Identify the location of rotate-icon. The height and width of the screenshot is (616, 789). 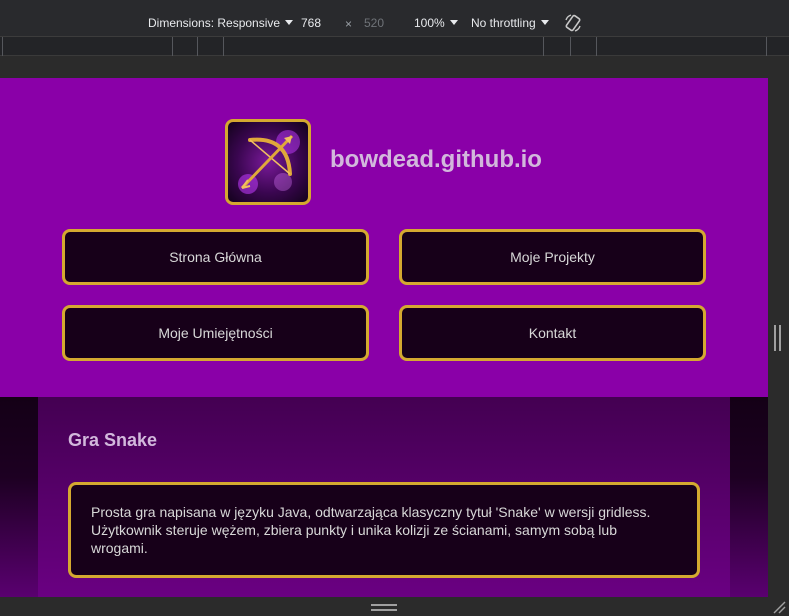
(573, 23).